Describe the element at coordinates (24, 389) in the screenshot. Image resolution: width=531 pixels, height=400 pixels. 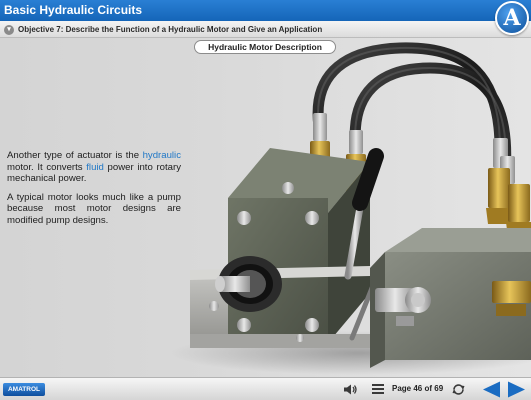
I see `amatrol-logo: AMATROL` at that location.